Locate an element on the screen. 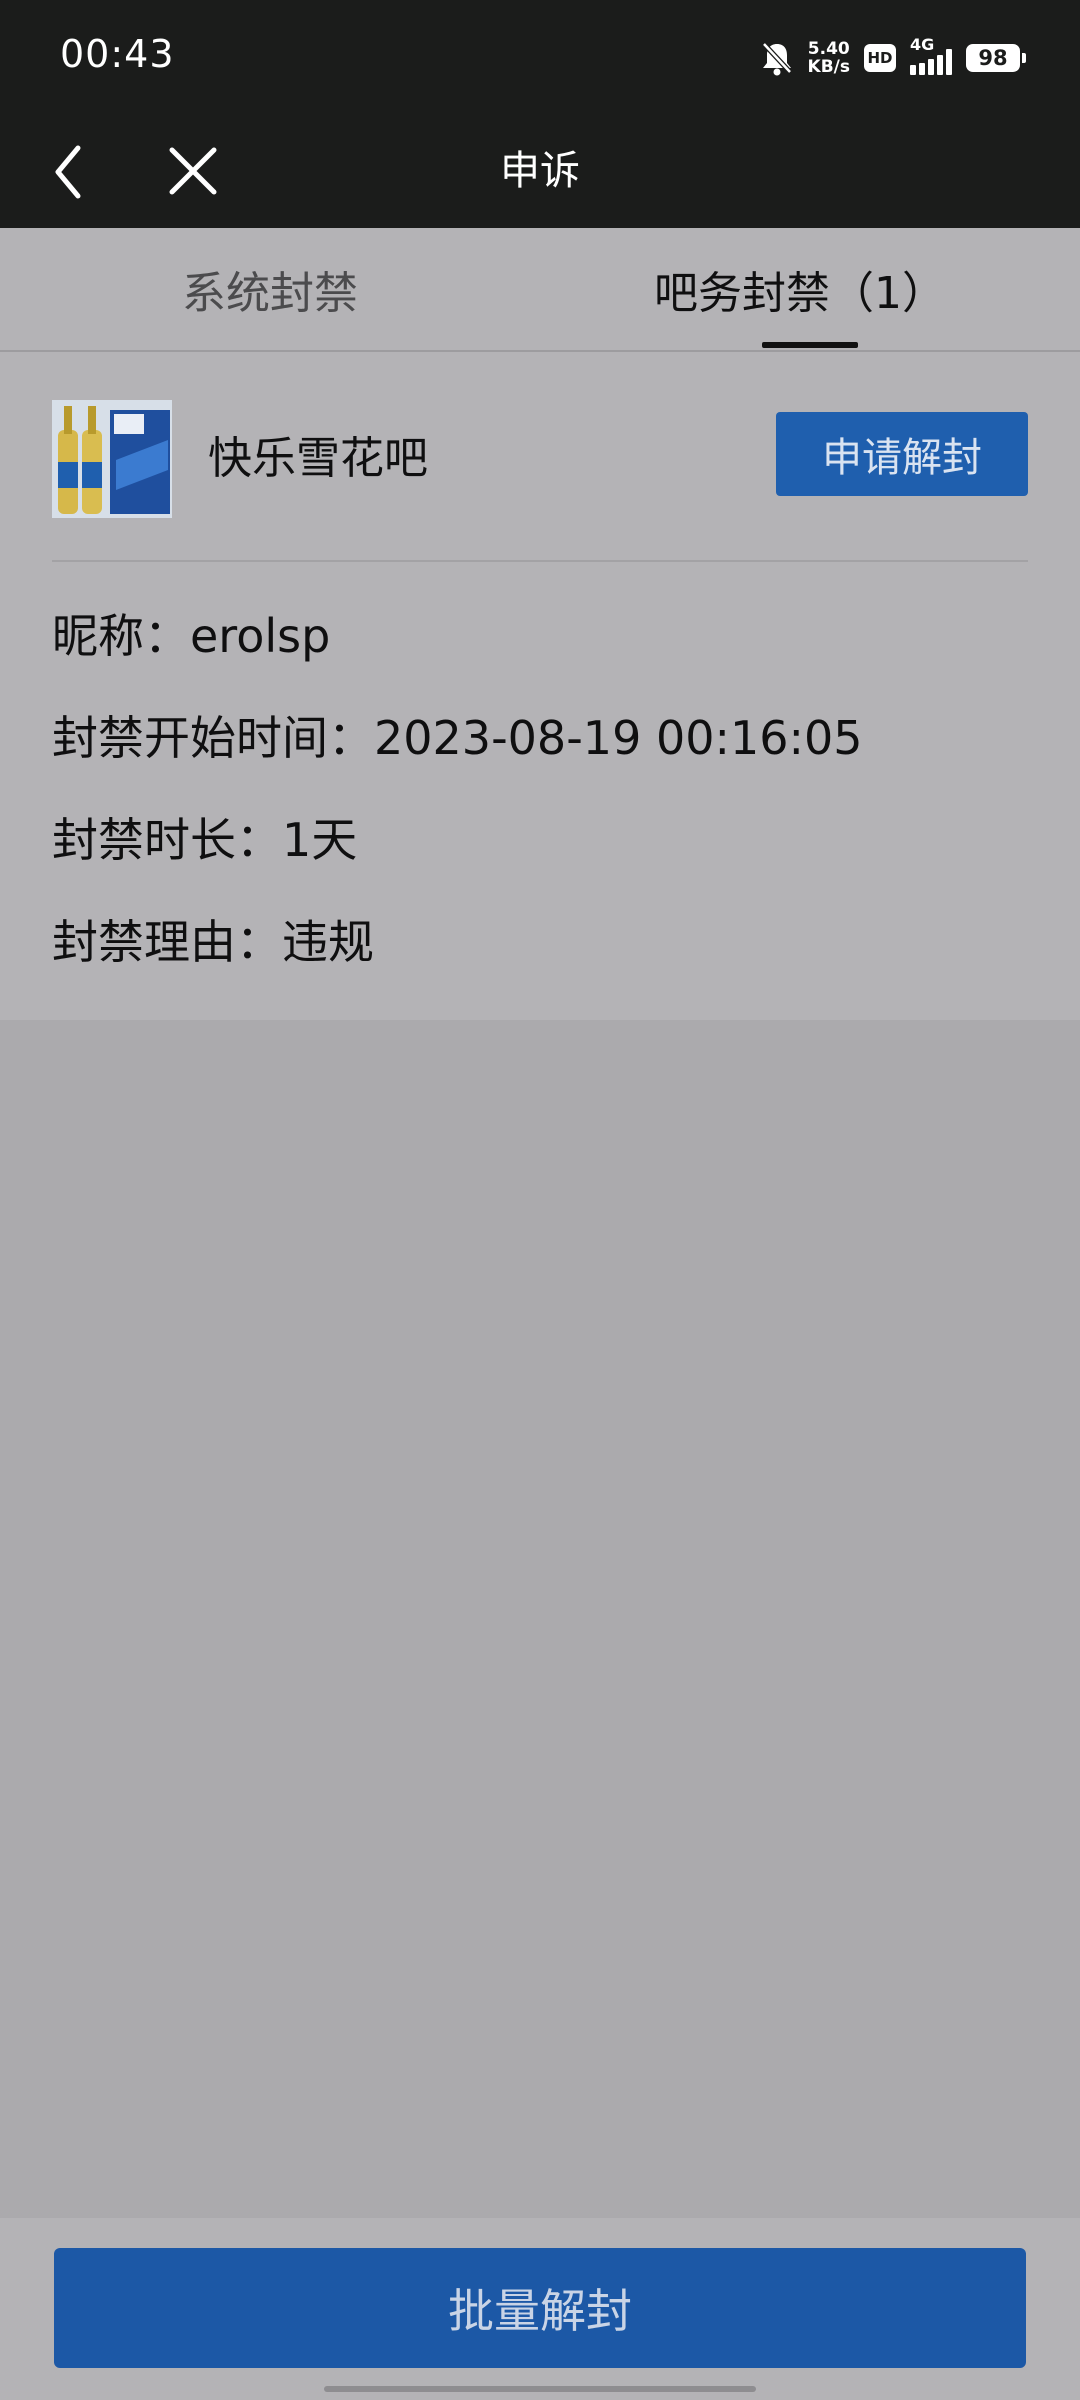 This screenshot has height=2400, width=1080. forum-avatar is located at coordinates (112, 459).